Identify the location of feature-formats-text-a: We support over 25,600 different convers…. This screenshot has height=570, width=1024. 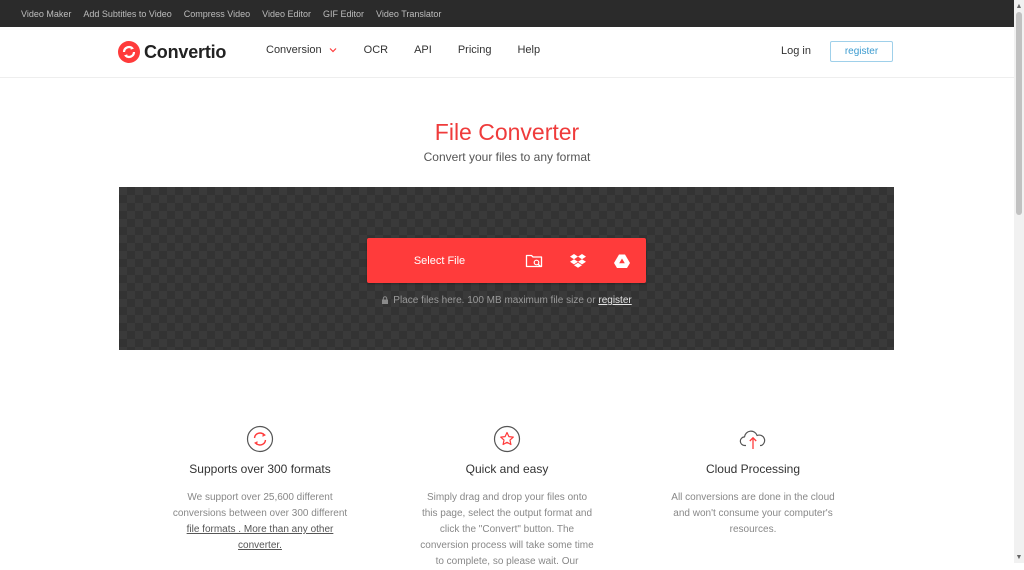
(260, 505).